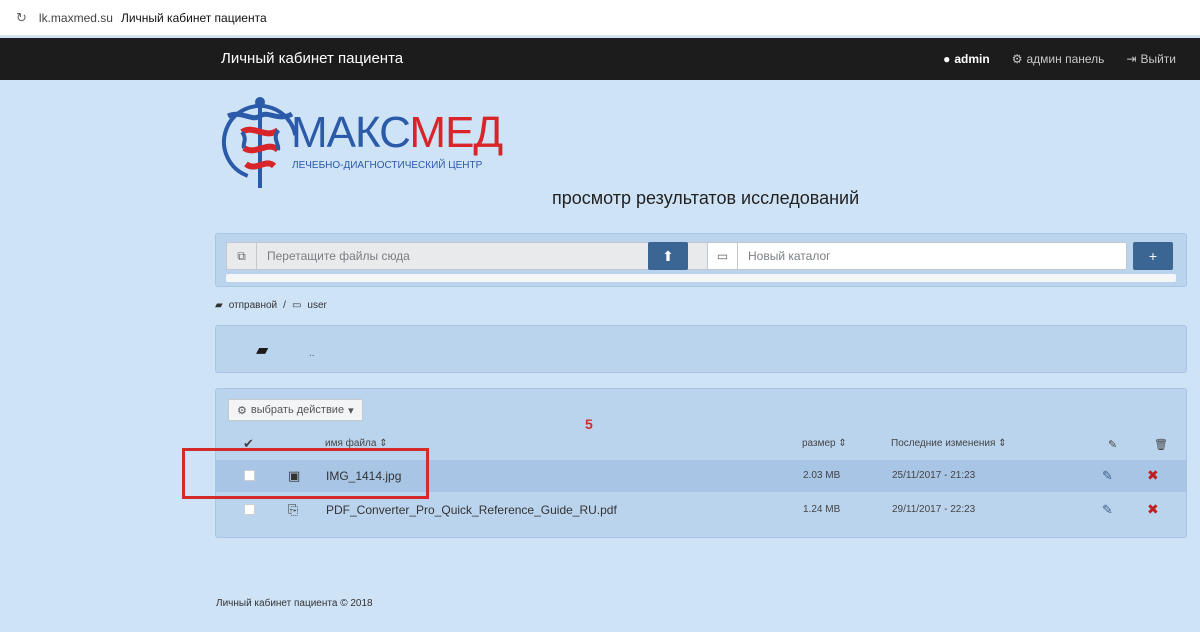  I want to click on user-name: admin, so click(972, 59).